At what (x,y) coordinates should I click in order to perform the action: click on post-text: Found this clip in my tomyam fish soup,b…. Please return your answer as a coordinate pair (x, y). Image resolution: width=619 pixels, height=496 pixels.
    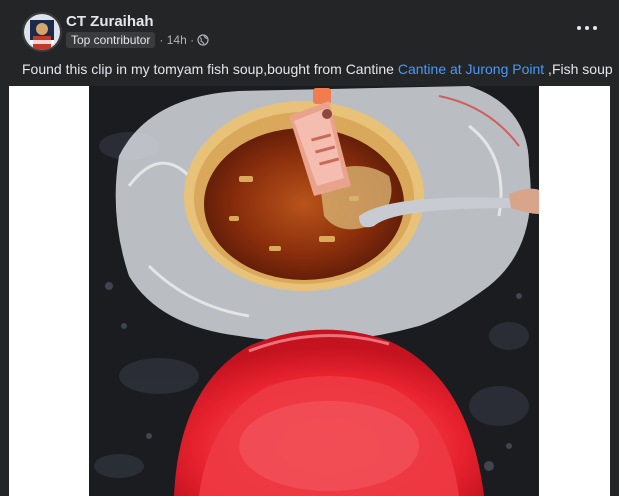
    Looking at the image, I should click on (317, 69).